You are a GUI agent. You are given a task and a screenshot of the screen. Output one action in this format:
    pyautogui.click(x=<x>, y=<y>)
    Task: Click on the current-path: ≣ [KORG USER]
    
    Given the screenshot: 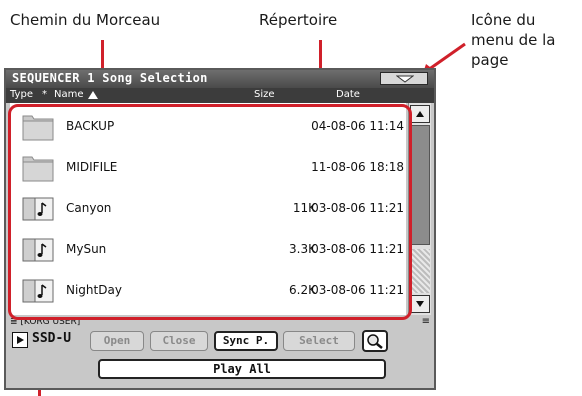 What is the action you would take?
    pyautogui.click(x=45, y=322)
    